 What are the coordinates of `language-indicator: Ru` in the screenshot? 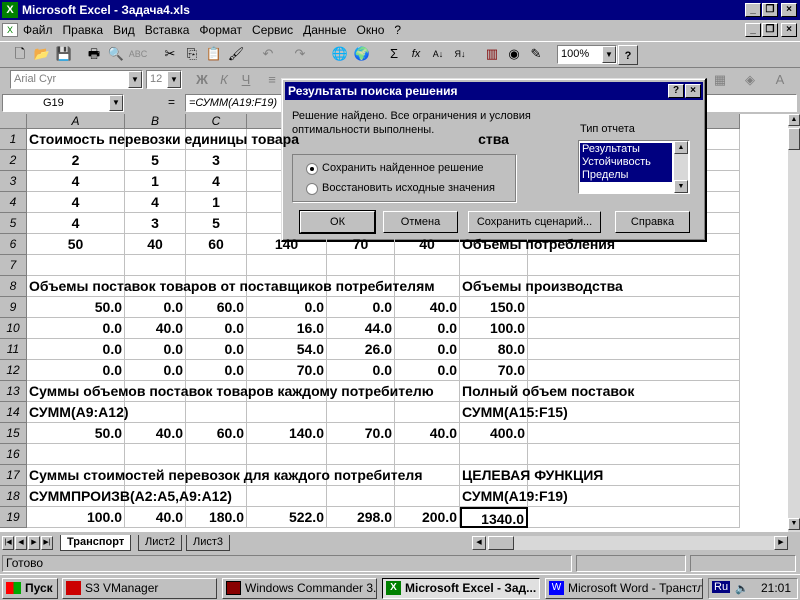 It's located at (721, 587).